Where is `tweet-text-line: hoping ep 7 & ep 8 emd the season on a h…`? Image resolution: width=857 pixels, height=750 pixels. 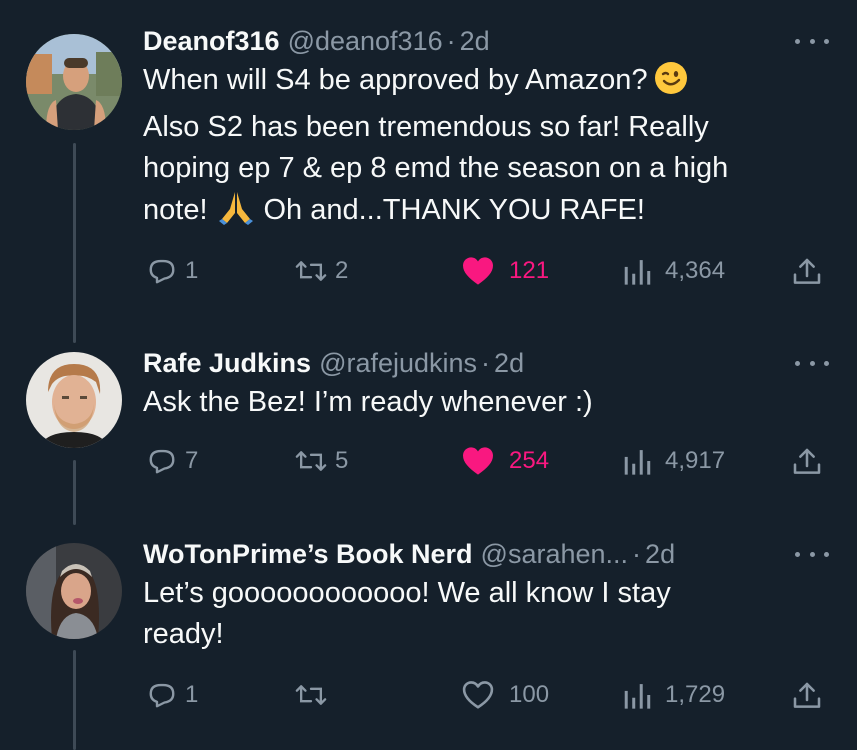
tweet-text-line: hoping ep 7 & ep 8 emd the season on a h… is located at coordinates (436, 168).